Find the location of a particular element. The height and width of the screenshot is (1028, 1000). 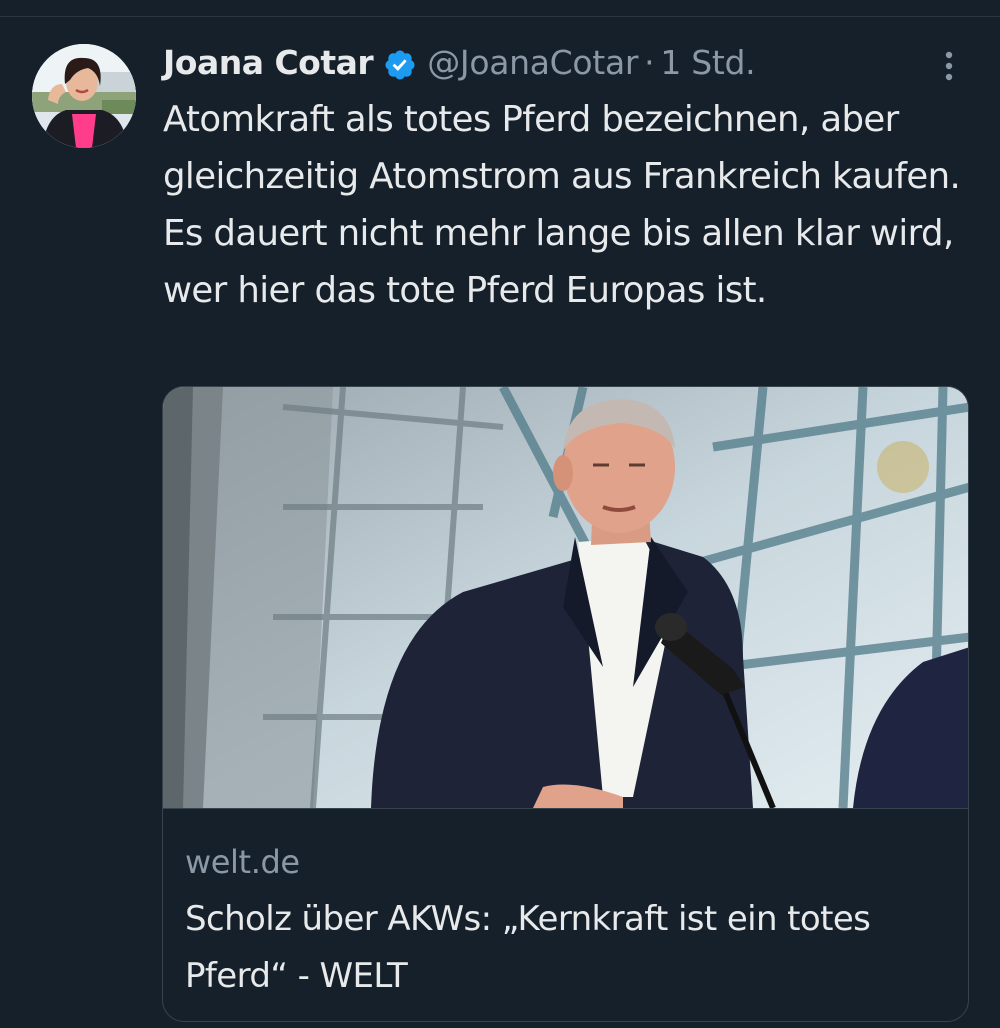

tweet-timestamp: 1 Std. is located at coordinates (707, 63).